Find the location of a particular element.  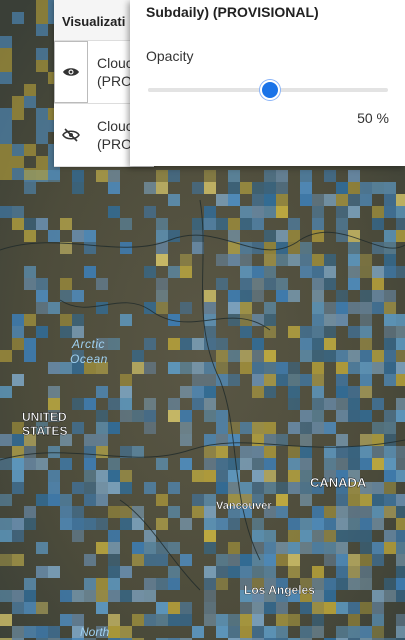

opacity-value: 50 % is located at coordinates (373, 118).